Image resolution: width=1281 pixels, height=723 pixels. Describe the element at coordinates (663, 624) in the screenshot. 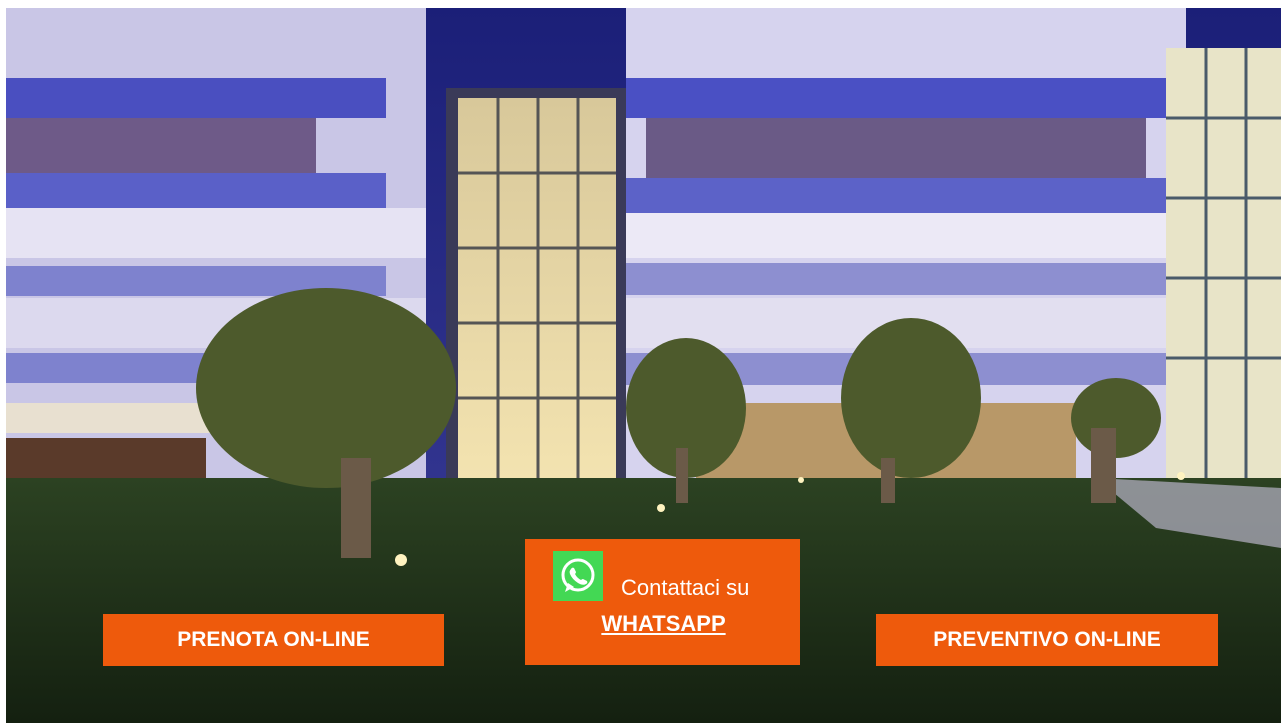

I see `whatsapp-link: WHATSAPP` at that location.